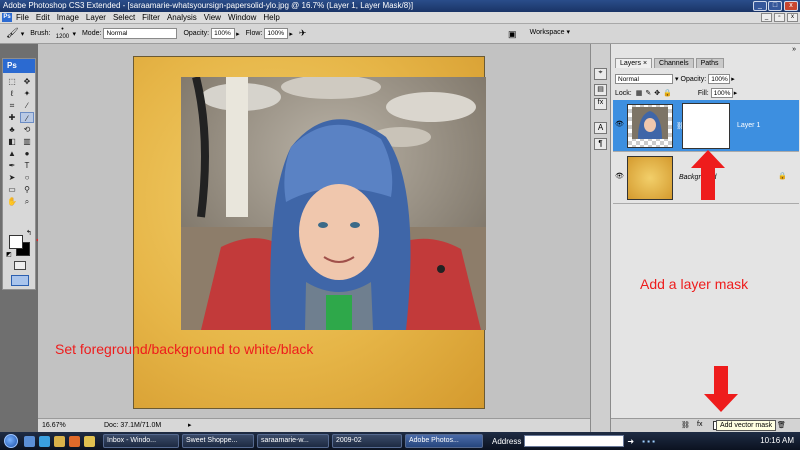  I want to click on brush-dropdown-icon: ▾, so click(74, 34).